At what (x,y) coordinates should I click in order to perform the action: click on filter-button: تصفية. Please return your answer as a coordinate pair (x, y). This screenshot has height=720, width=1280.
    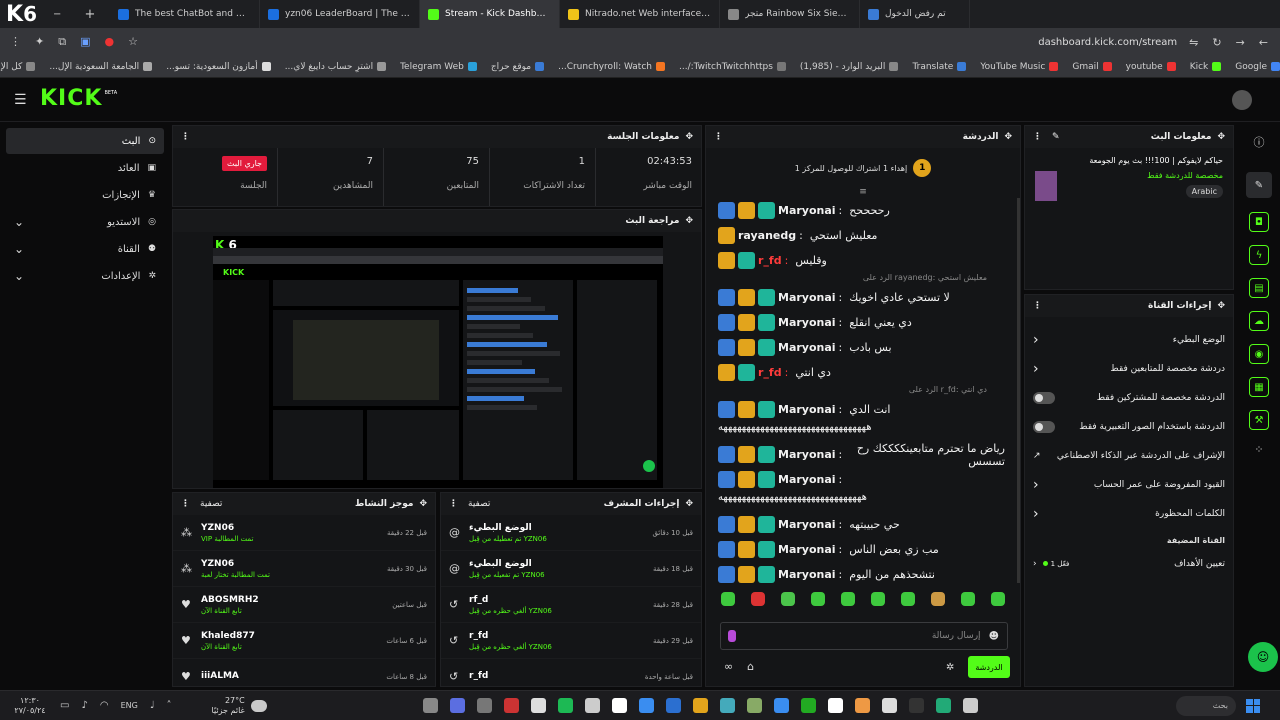
    Looking at the image, I should click on (479, 504).